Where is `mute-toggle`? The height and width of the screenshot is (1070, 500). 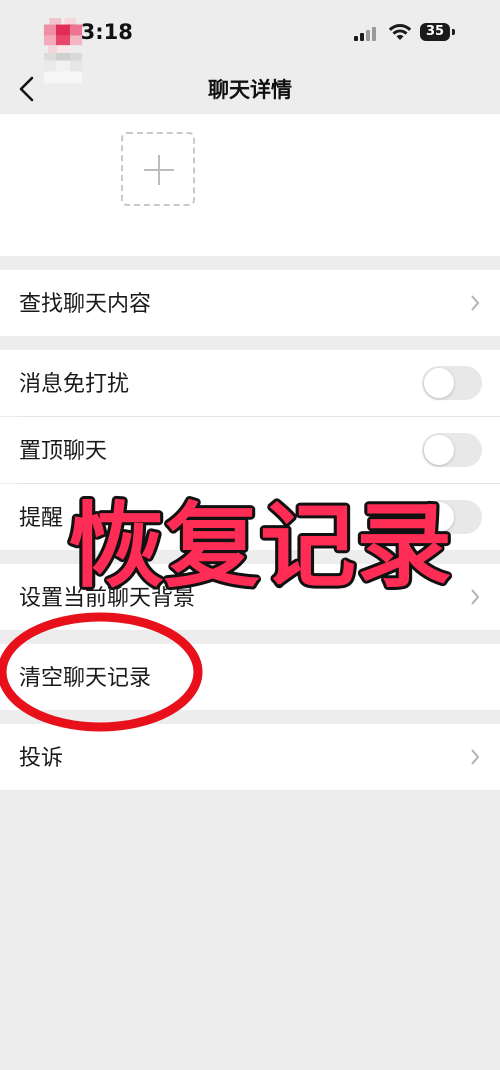 mute-toggle is located at coordinates (452, 383).